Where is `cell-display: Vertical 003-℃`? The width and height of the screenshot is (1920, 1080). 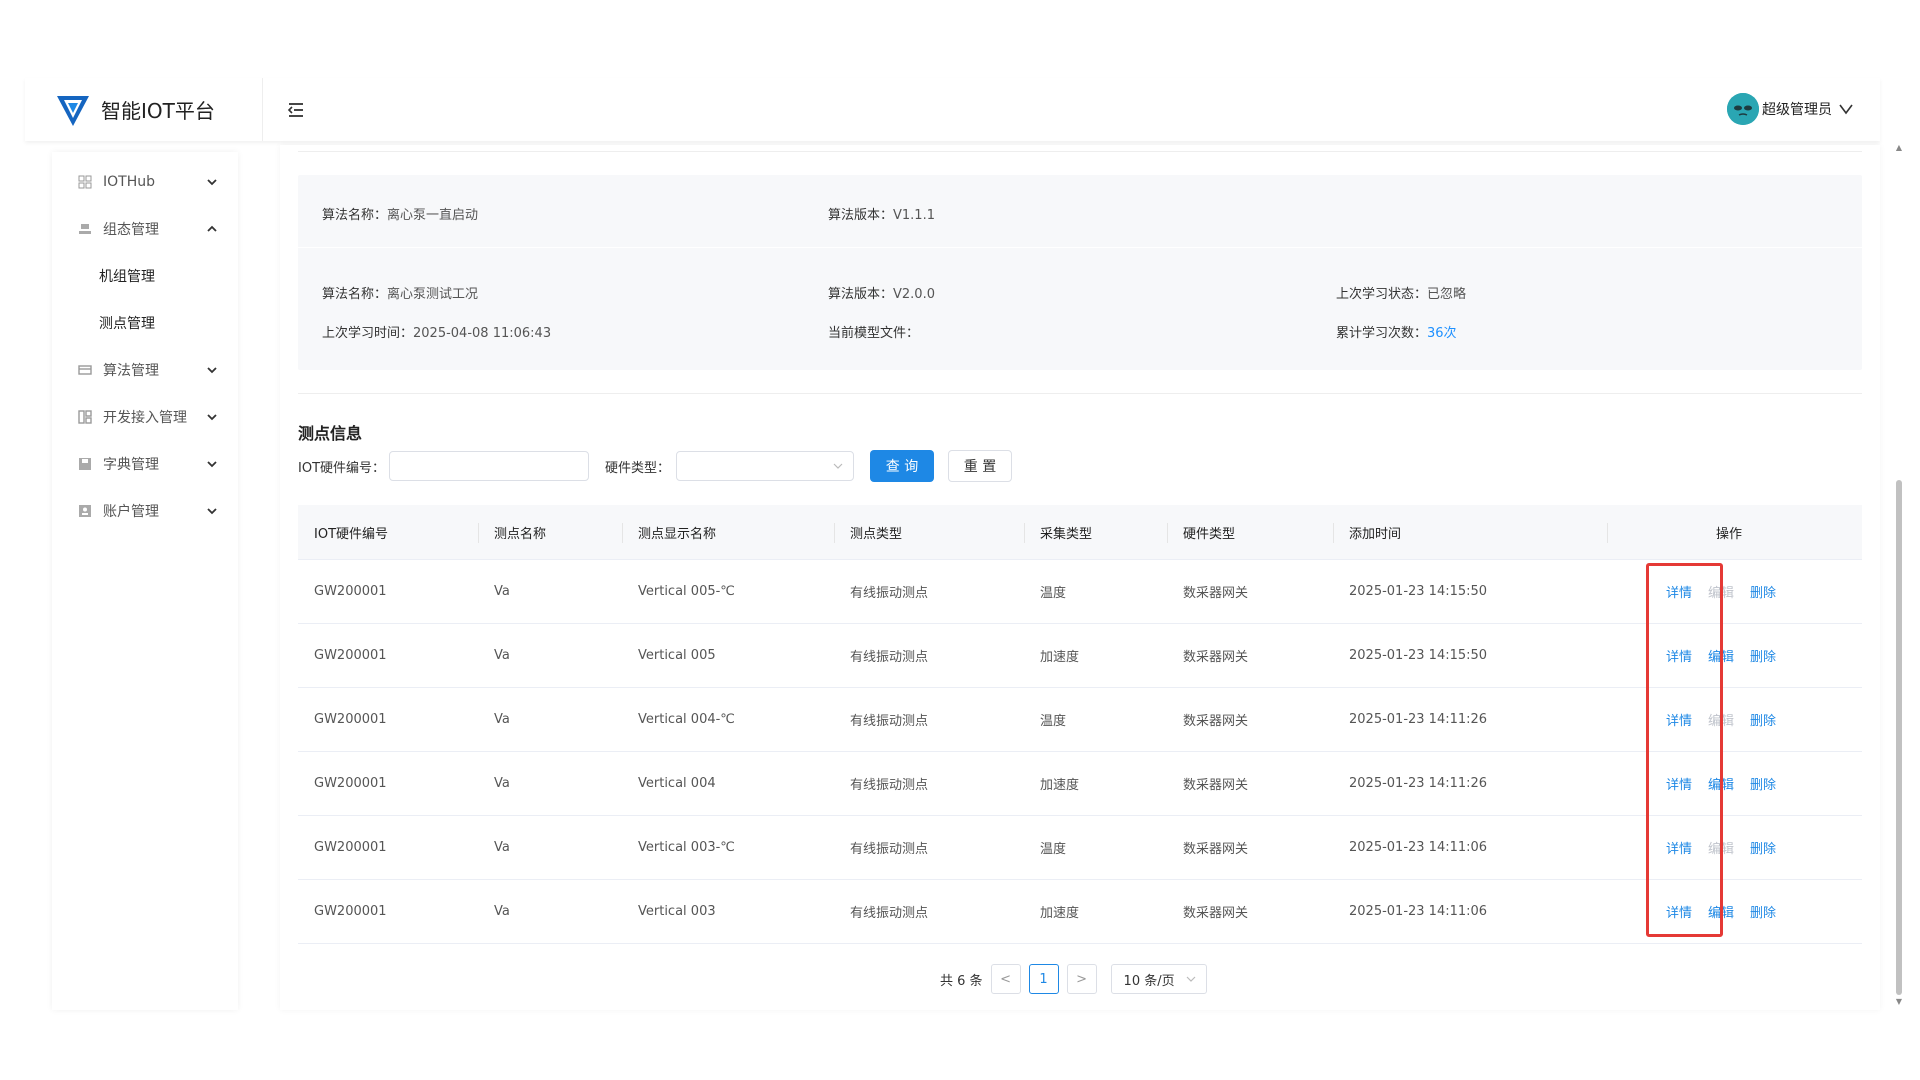 cell-display: Vertical 003-℃ is located at coordinates (686, 847).